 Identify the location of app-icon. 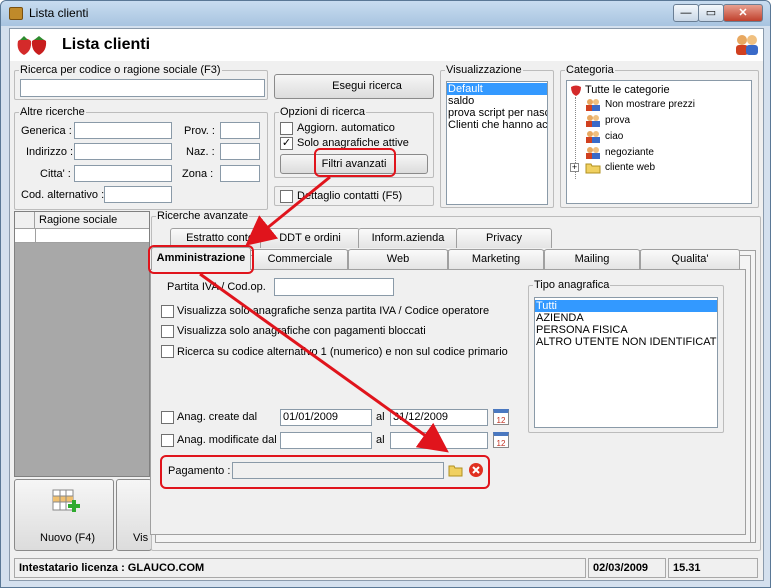
(16, 13).